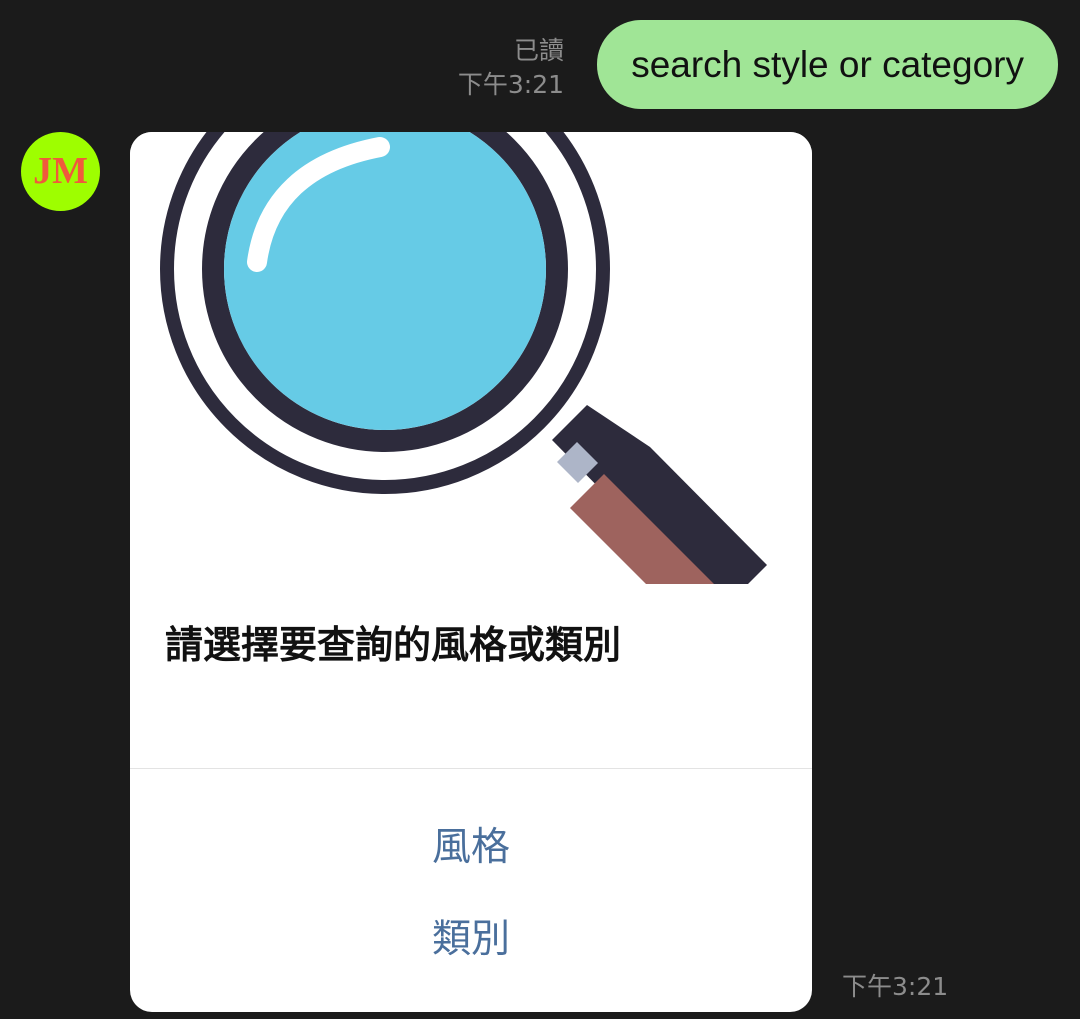 The width and height of the screenshot is (1080, 1019). What do you see at coordinates (895, 986) in the screenshot?
I see `incoming-timestamp: 下午3:21` at bounding box center [895, 986].